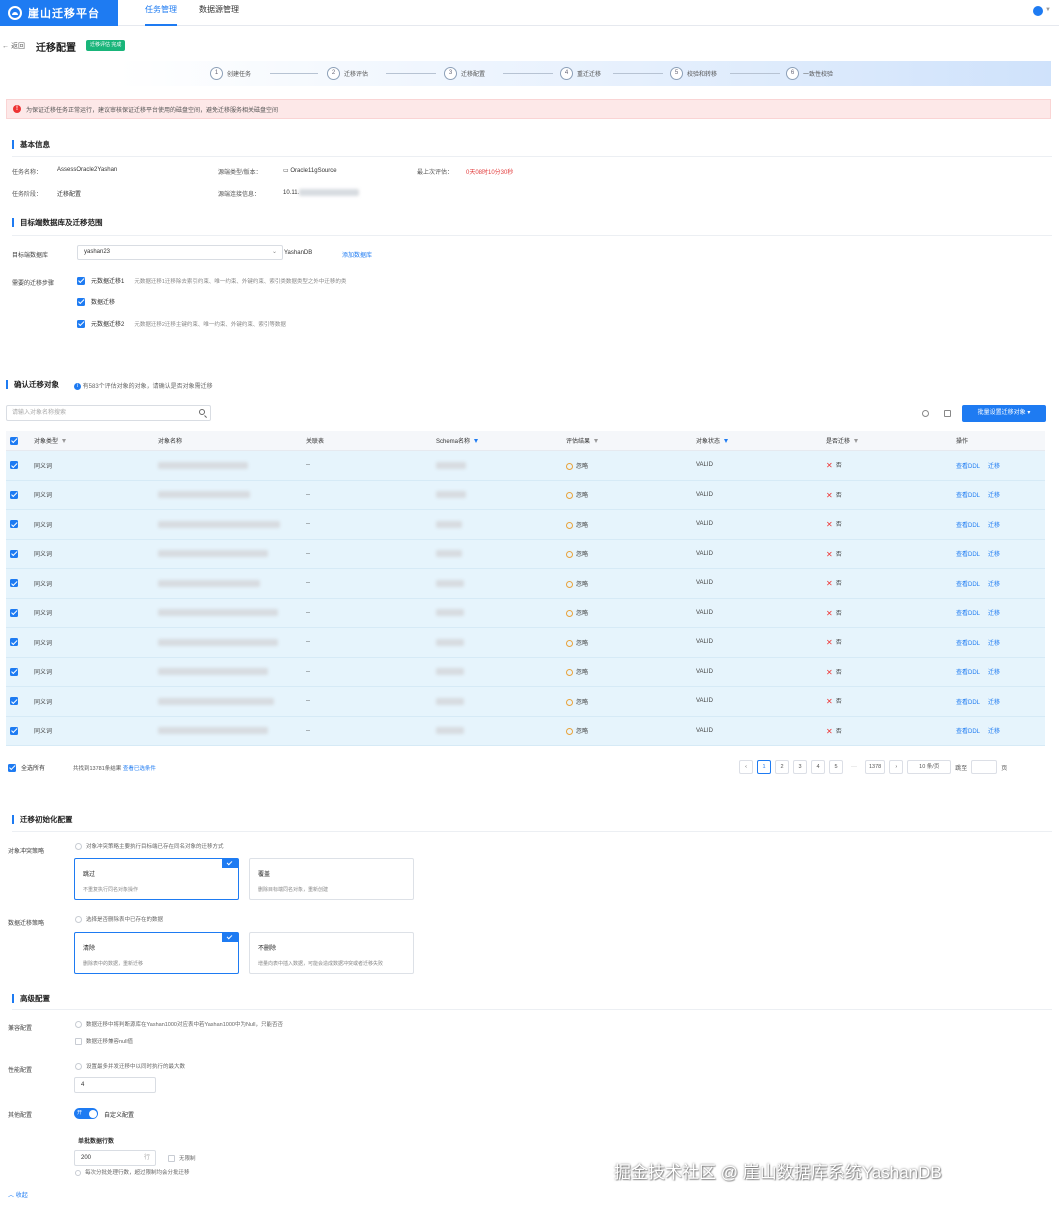 This screenshot has width=1059, height=1212. Describe the element at coordinates (800, 767) in the screenshot. I see `page-3: 3` at that location.